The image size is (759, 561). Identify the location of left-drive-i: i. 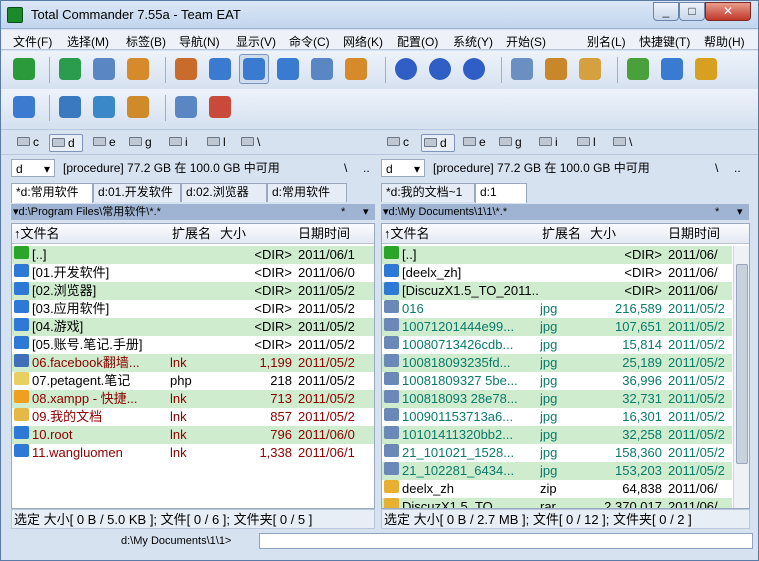
(177, 143).